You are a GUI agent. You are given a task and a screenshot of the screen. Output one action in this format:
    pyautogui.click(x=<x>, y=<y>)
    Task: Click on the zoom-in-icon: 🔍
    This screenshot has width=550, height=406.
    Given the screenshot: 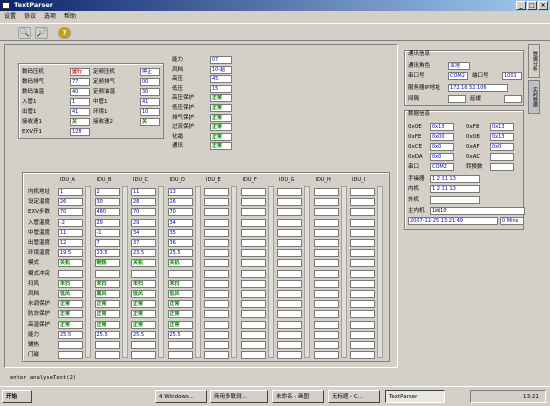 What is the action you would take?
    pyautogui.click(x=24, y=33)
    